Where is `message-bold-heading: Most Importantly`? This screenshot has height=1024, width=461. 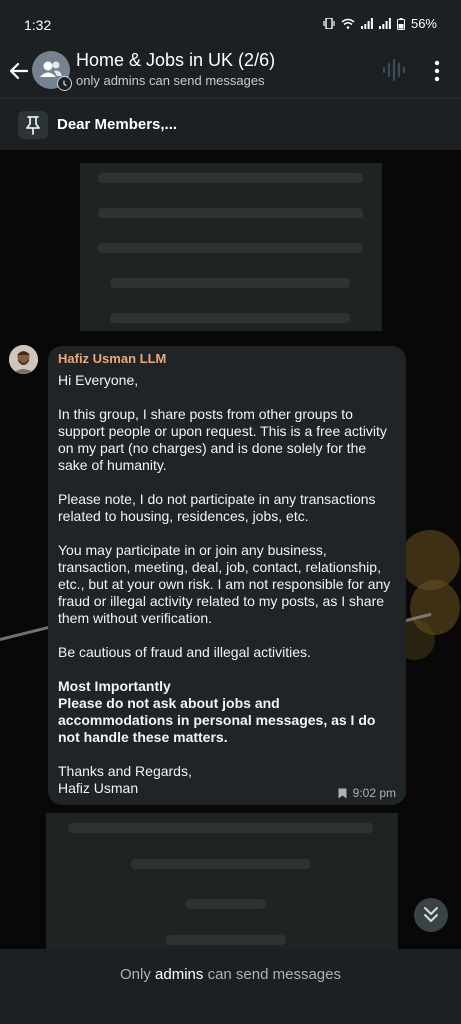
message-bold-heading: Most Importantly is located at coordinates (114, 686).